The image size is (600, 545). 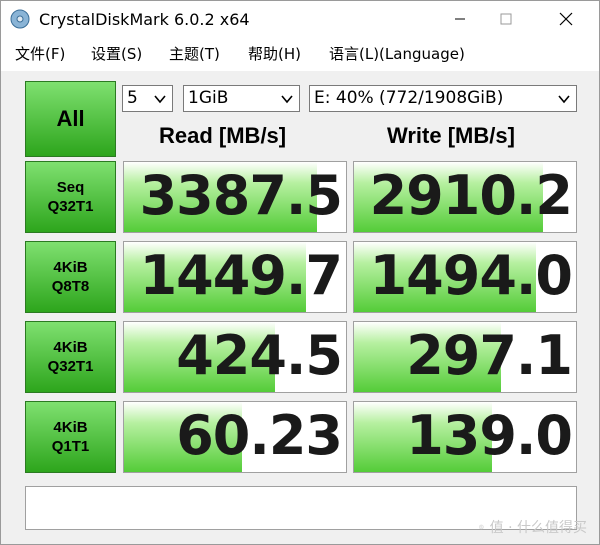 What do you see at coordinates (259, 355) in the screenshot?
I see `read-value: 424.5` at bounding box center [259, 355].